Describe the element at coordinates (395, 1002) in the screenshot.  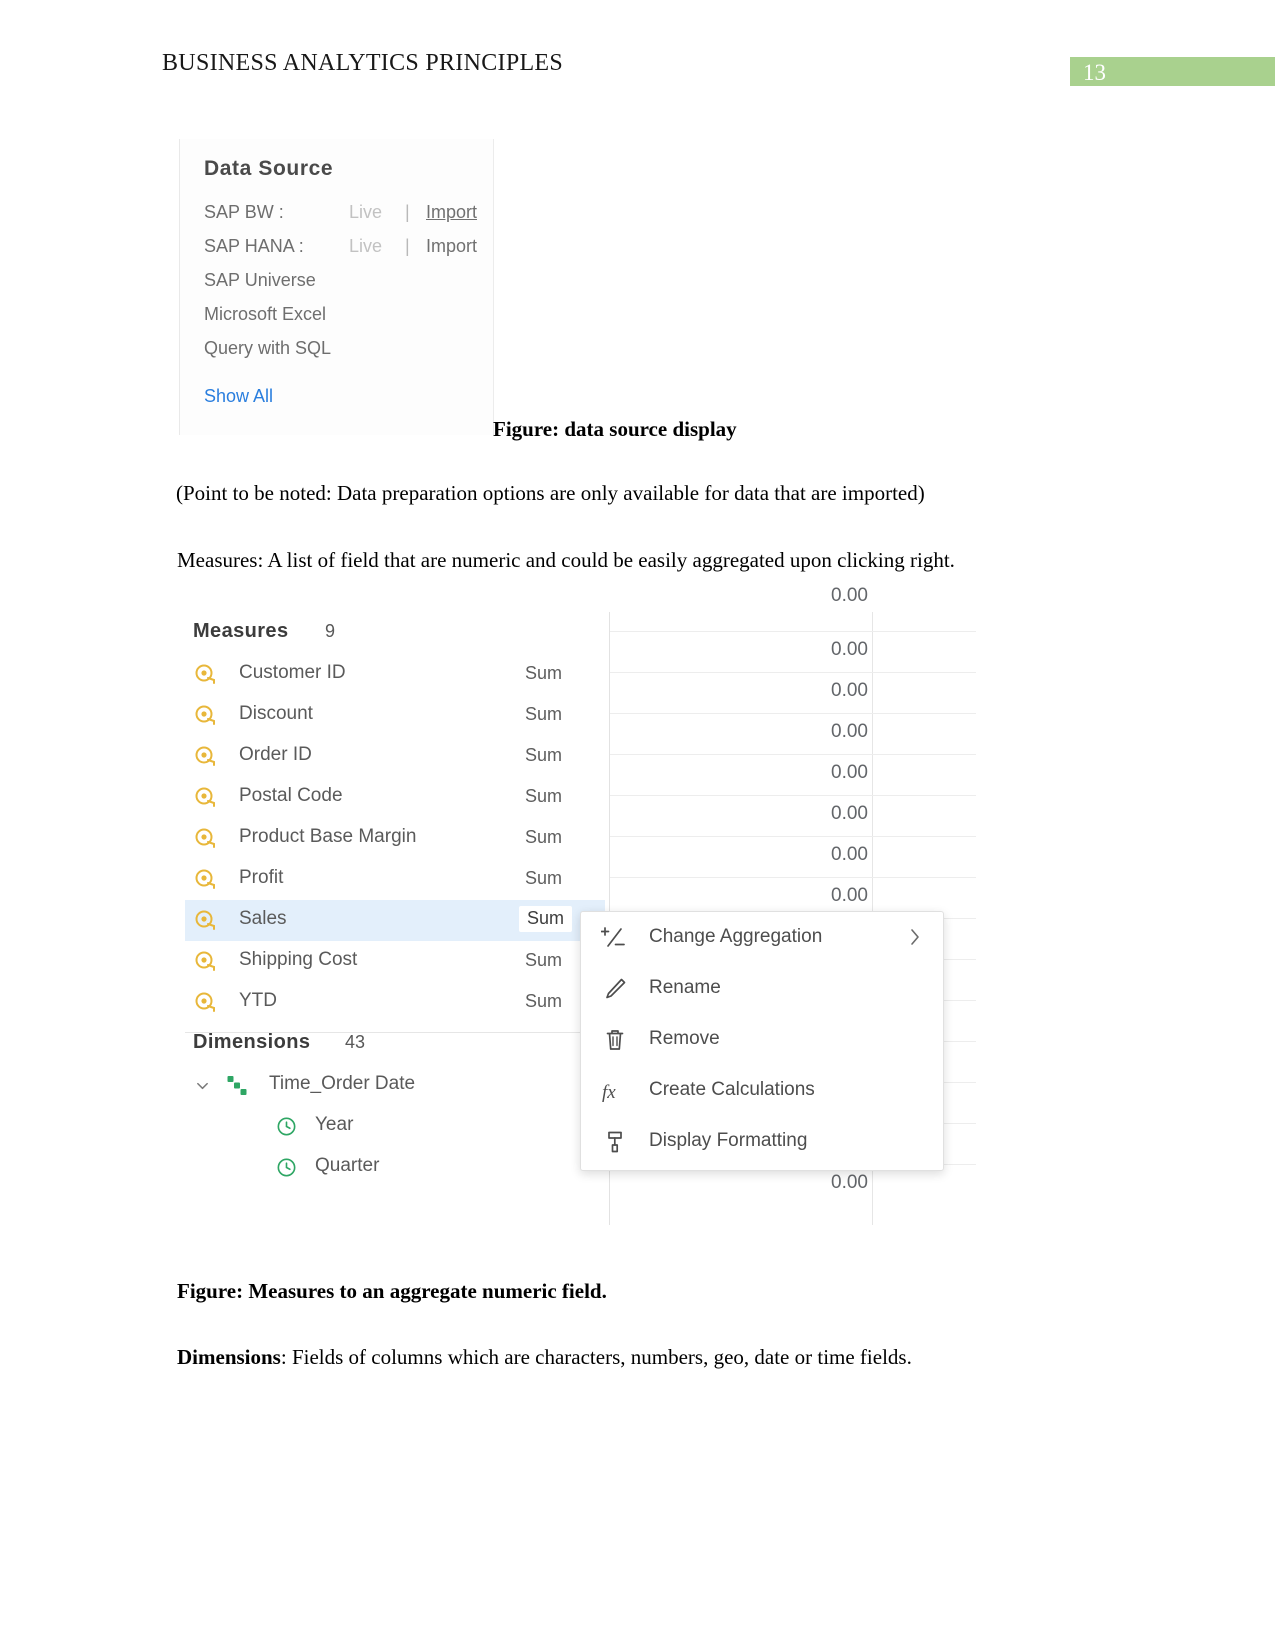
I see `measure-row-ytd: YTD Sum` at that location.